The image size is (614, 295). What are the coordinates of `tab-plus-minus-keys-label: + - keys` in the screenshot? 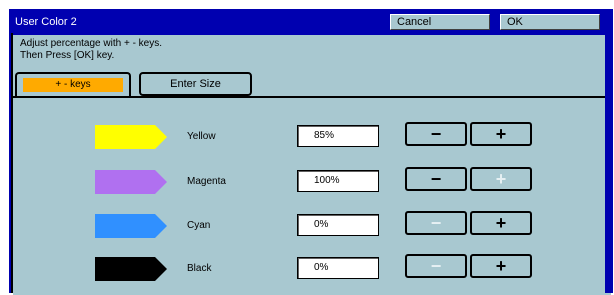 It's located at (73, 85).